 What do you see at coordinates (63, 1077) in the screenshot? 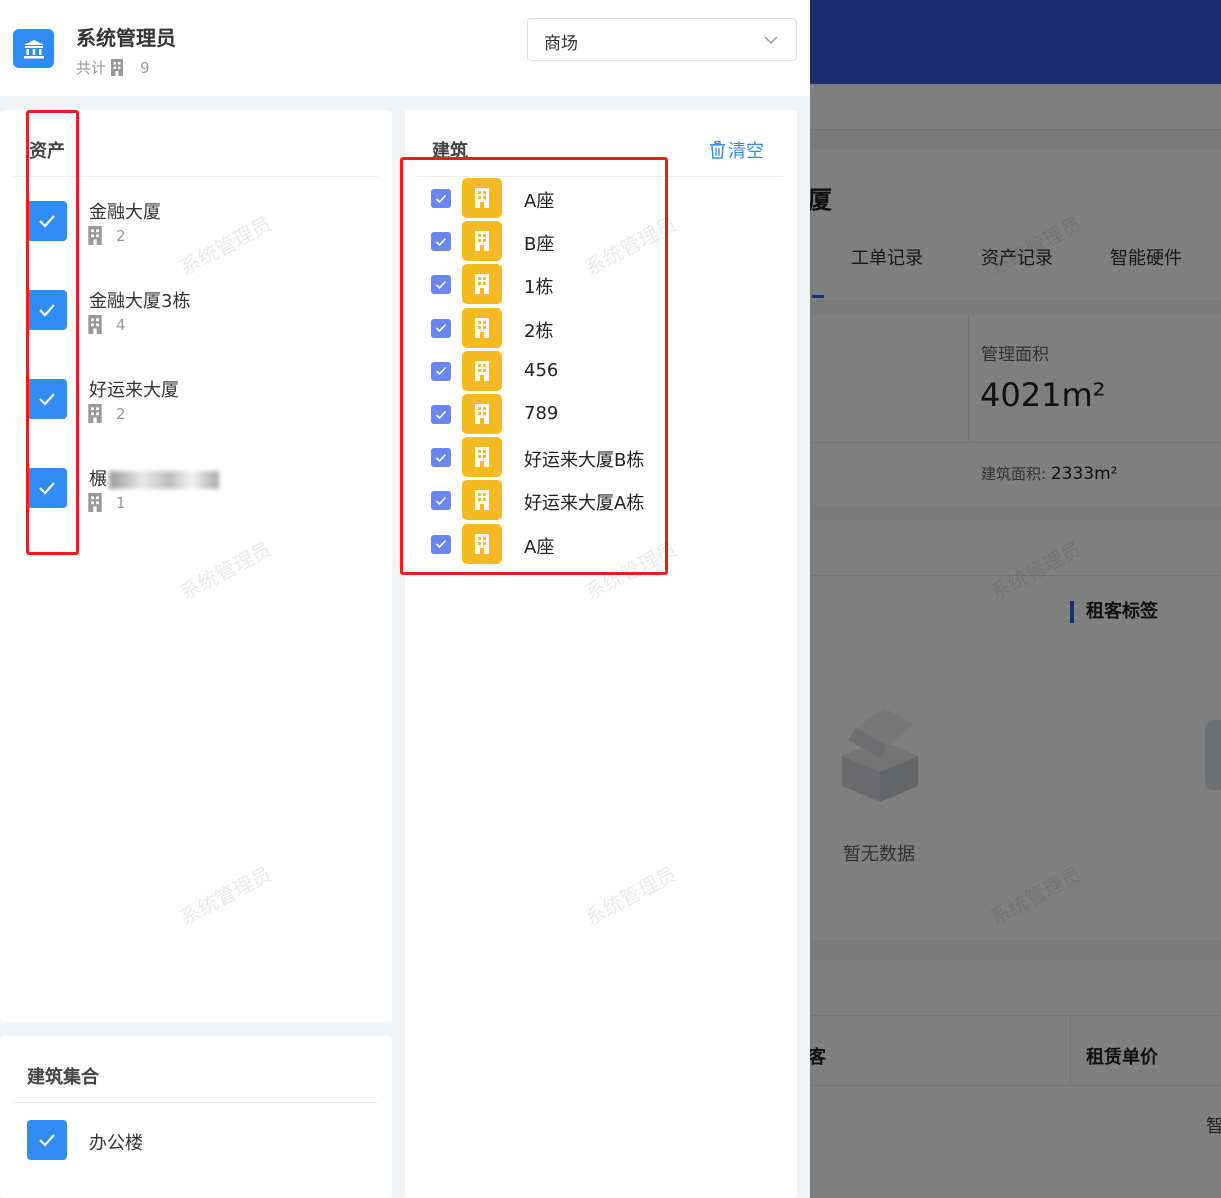
I see `building-group-title: 建筑集合` at bounding box center [63, 1077].